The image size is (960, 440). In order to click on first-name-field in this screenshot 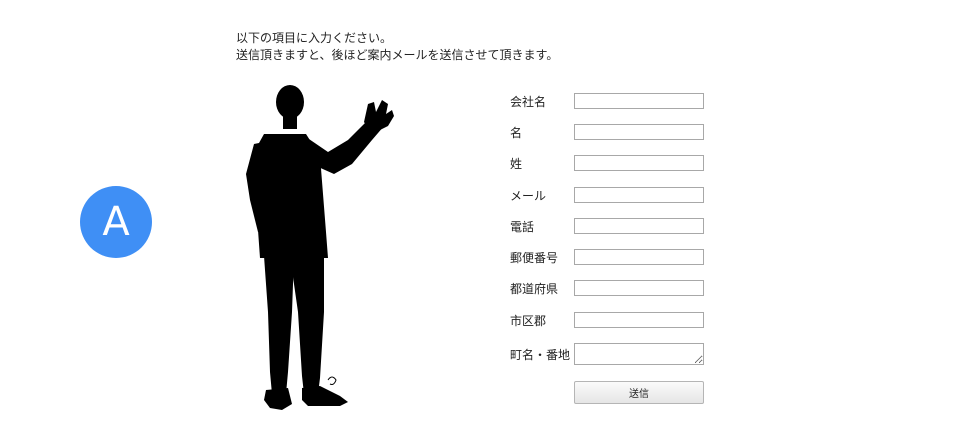, I will do `click(639, 132)`.